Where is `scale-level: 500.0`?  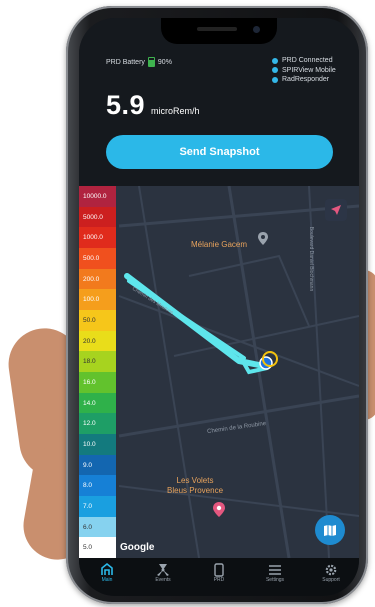 scale-level: 500.0 is located at coordinates (97, 258).